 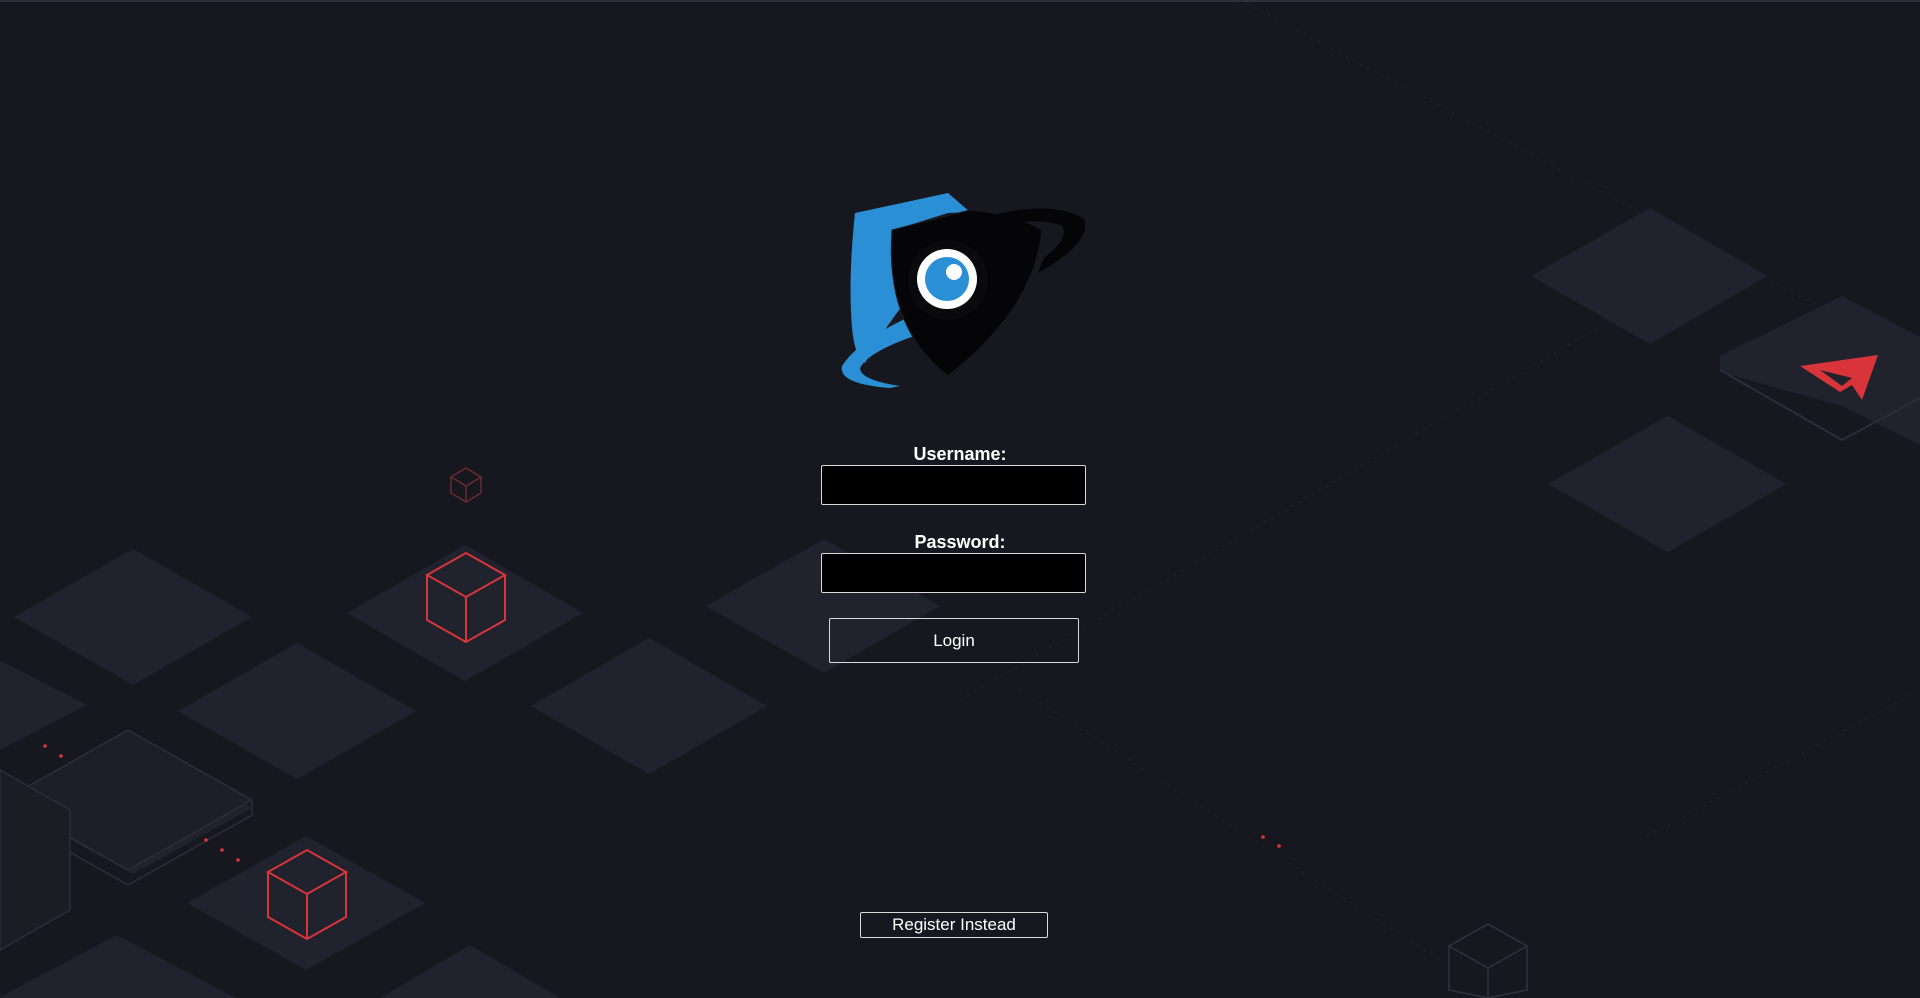 I want to click on login-button: Login, so click(x=954, y=640).